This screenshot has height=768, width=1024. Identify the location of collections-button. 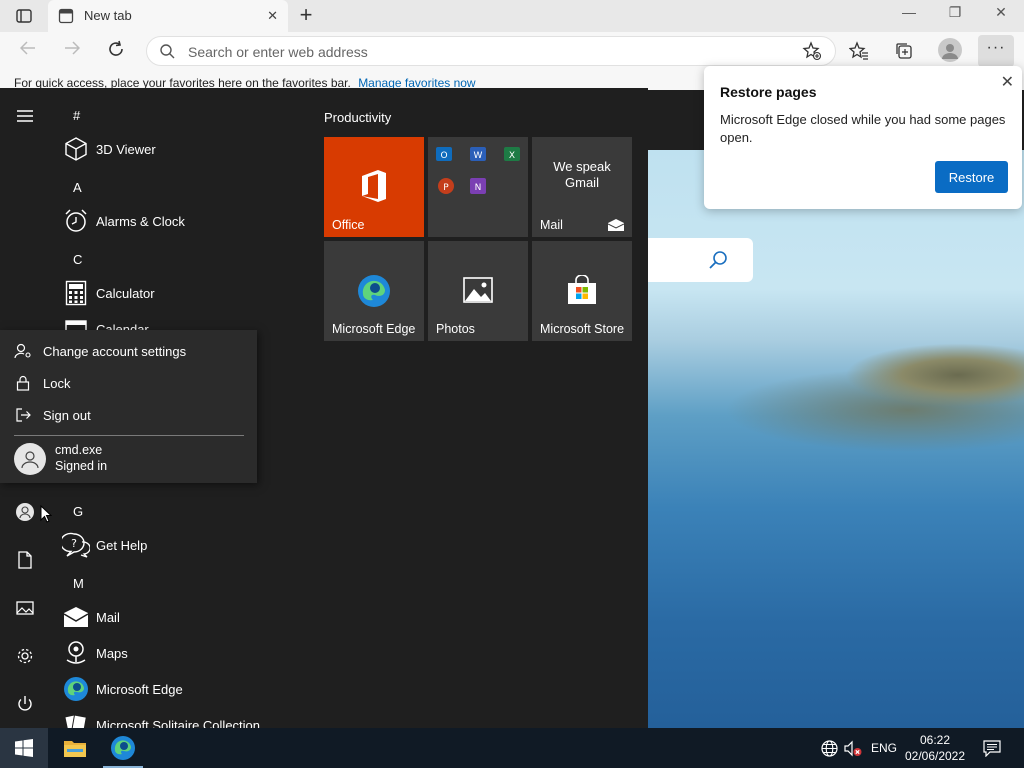
(904, 51).